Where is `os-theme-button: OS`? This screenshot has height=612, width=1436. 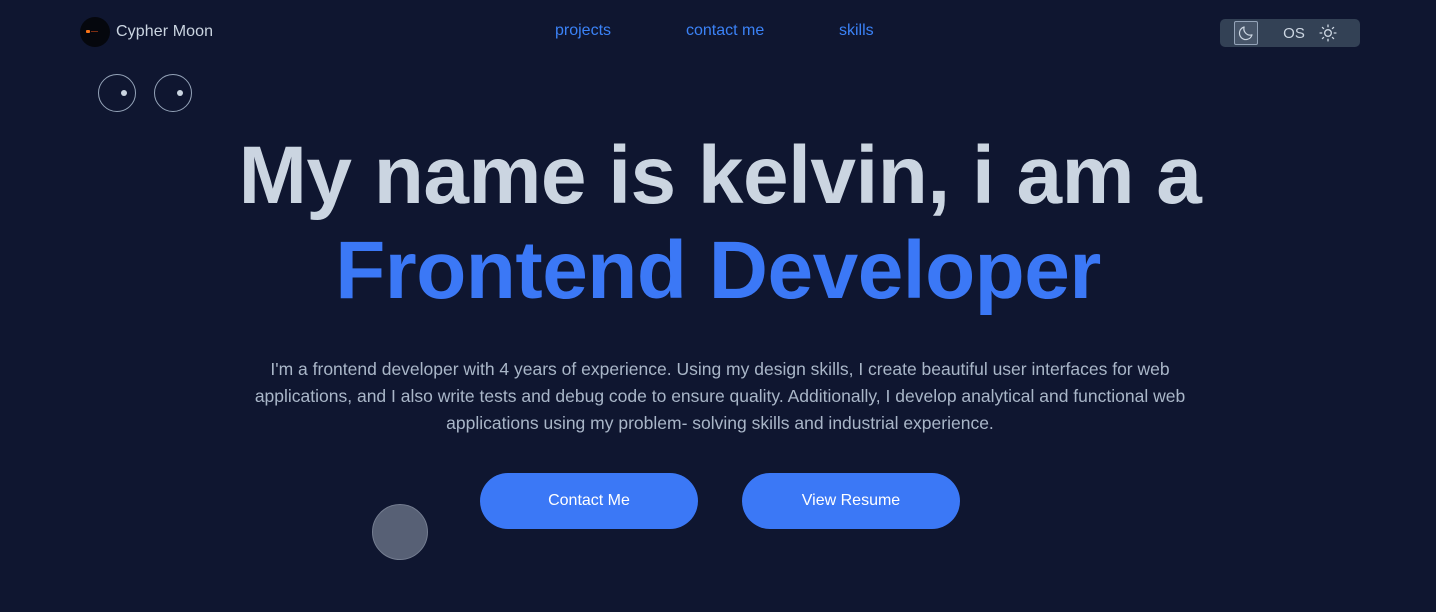
os-theme-button: OS is located at coordinates (1294, 33).